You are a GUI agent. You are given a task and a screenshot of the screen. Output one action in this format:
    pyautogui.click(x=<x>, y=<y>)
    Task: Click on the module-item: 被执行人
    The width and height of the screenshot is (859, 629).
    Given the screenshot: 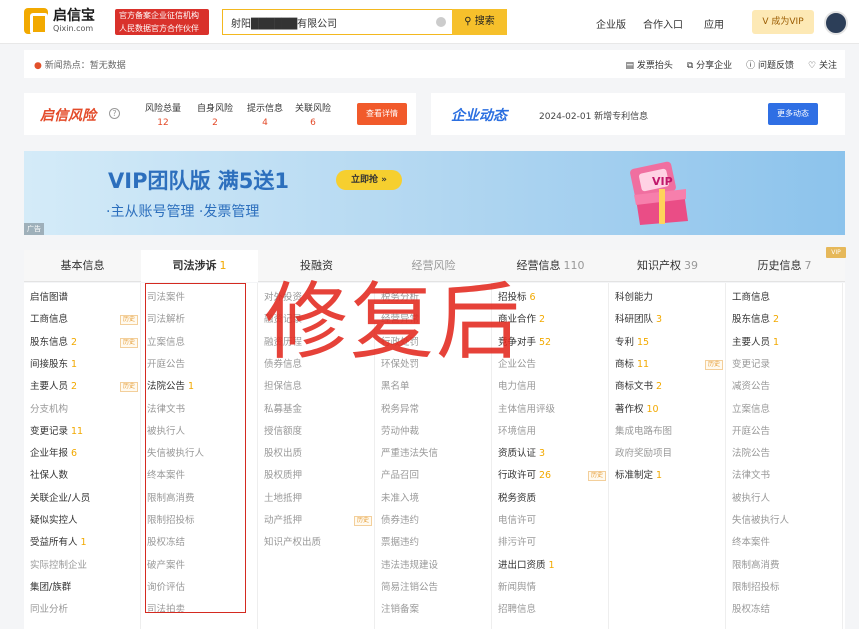 What is the action you would take?
    pyautogui.click(x=786, y=499)
    